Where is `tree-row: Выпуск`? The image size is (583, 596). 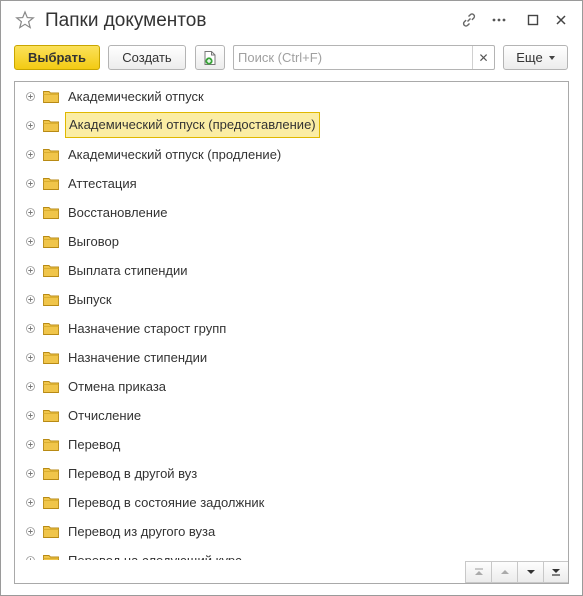 tree-row: Выпуск is located at coordinates (291, 299).